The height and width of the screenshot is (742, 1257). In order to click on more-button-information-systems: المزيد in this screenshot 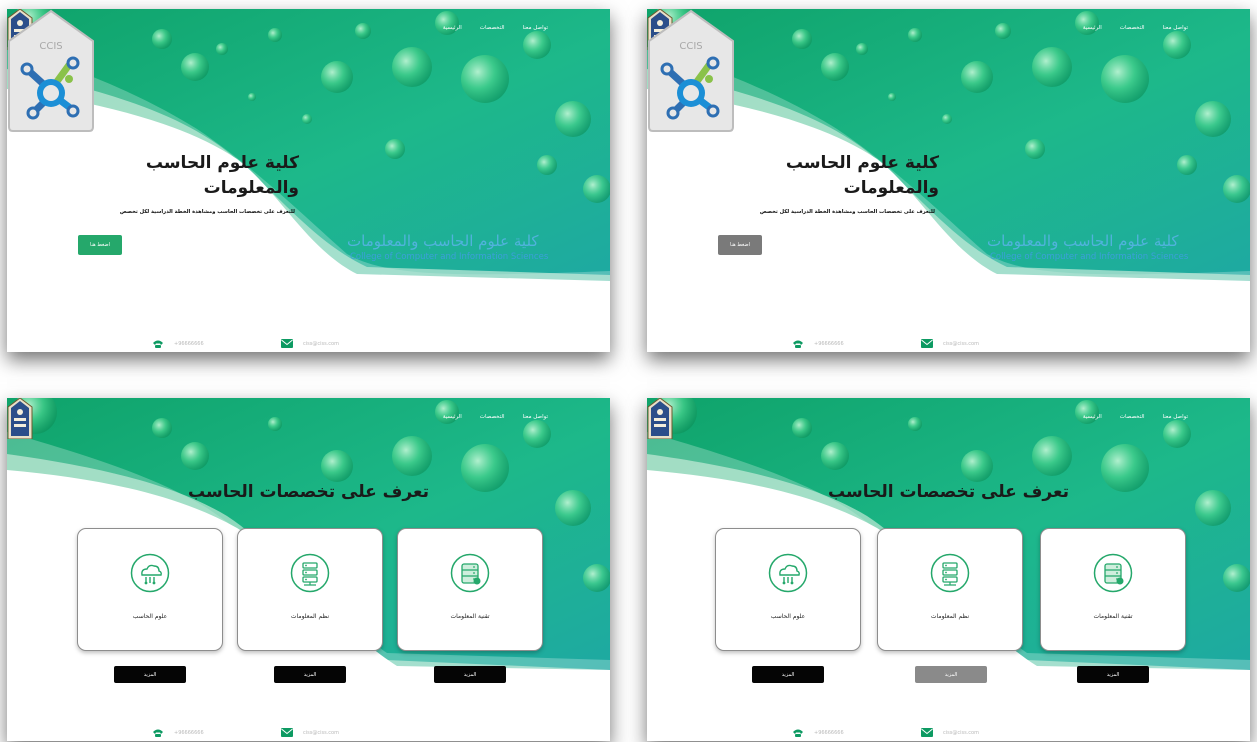, I will do `click(310, 674)`.